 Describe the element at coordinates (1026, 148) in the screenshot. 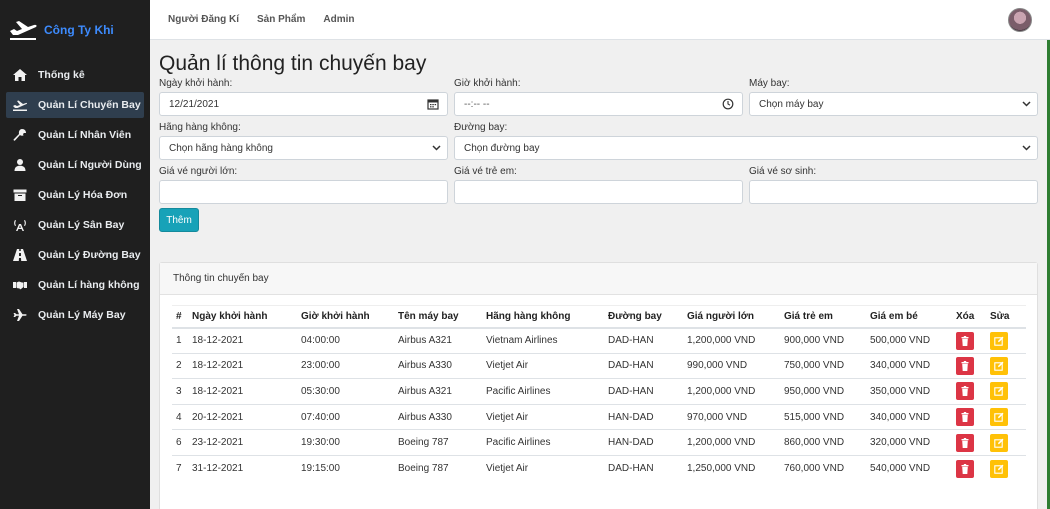

I see `chevron-down-icon` at that location.